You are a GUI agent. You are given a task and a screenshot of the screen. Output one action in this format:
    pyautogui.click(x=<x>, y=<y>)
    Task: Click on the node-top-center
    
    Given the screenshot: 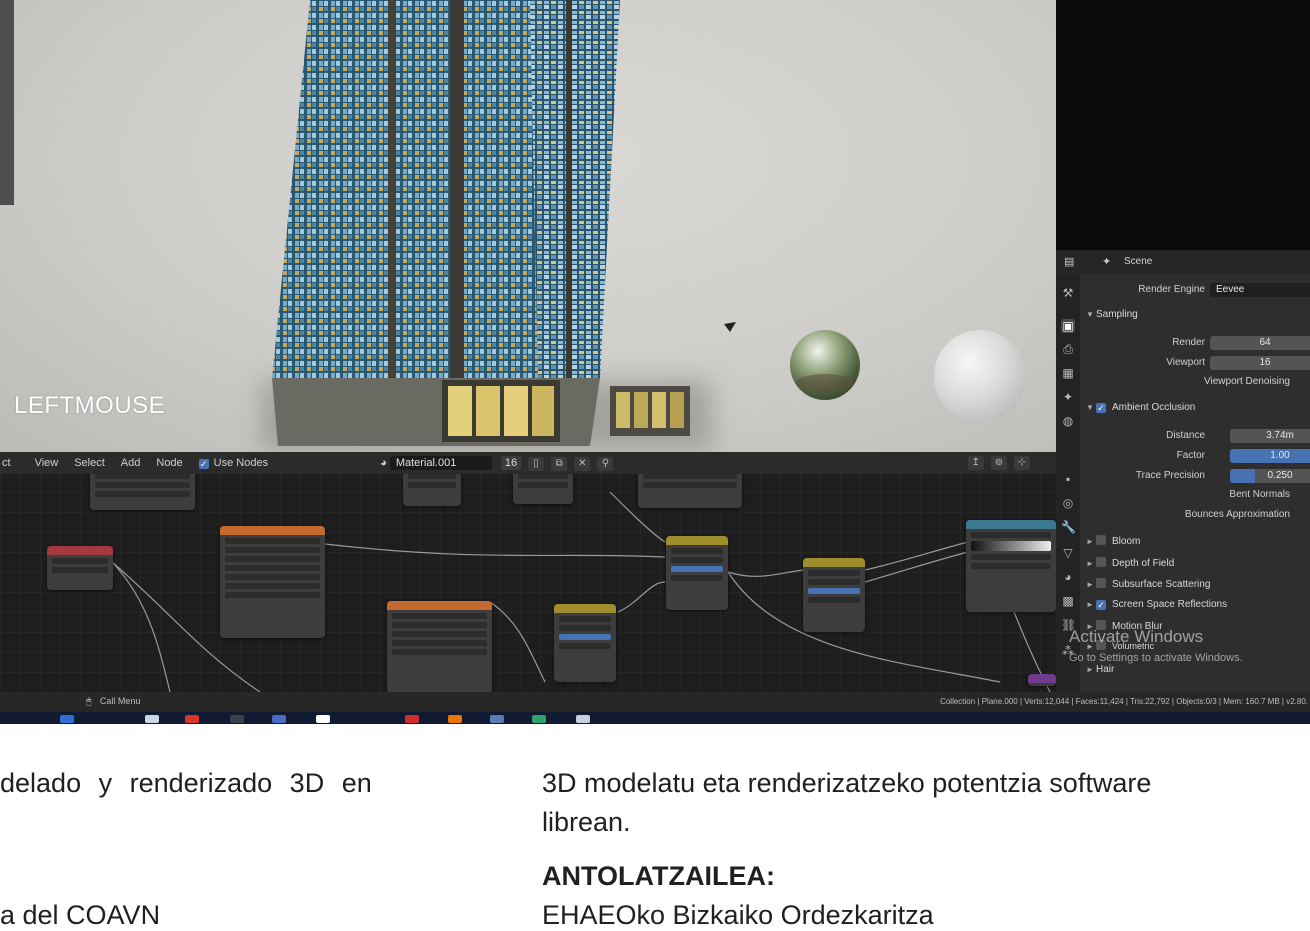 What is the action you would take?
    pyautogui.click(x=432, y=488)
    